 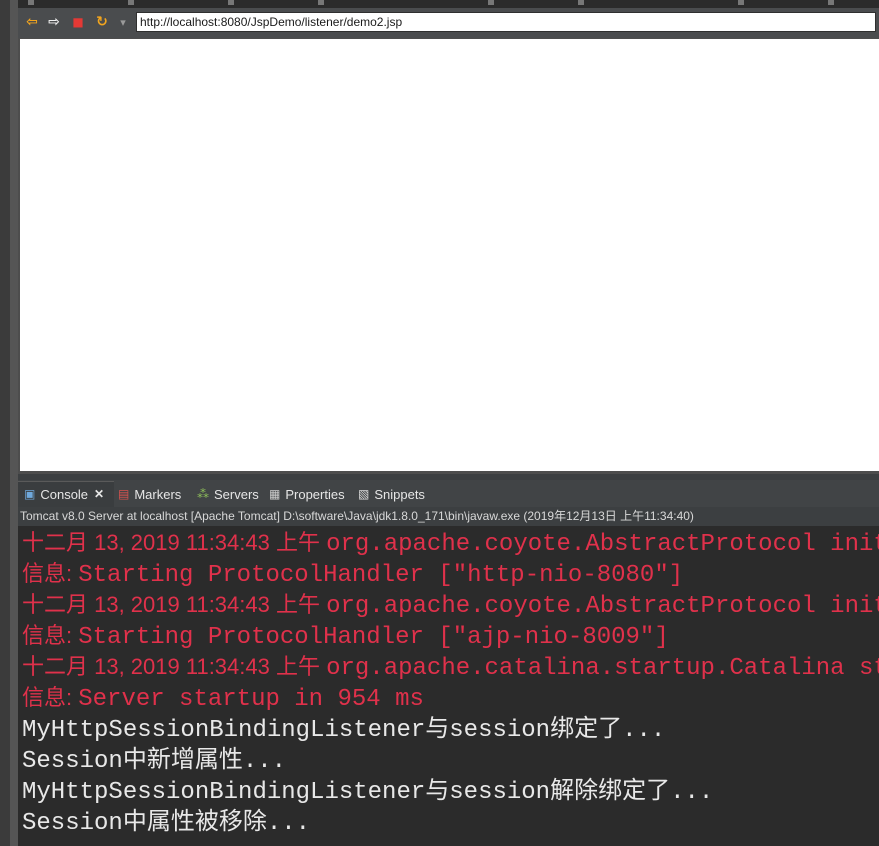 What do you see at coordinates (123, 22) in the screenshot?
I see `chevron-down-icon: ▾` at bounding box center [123, 22].